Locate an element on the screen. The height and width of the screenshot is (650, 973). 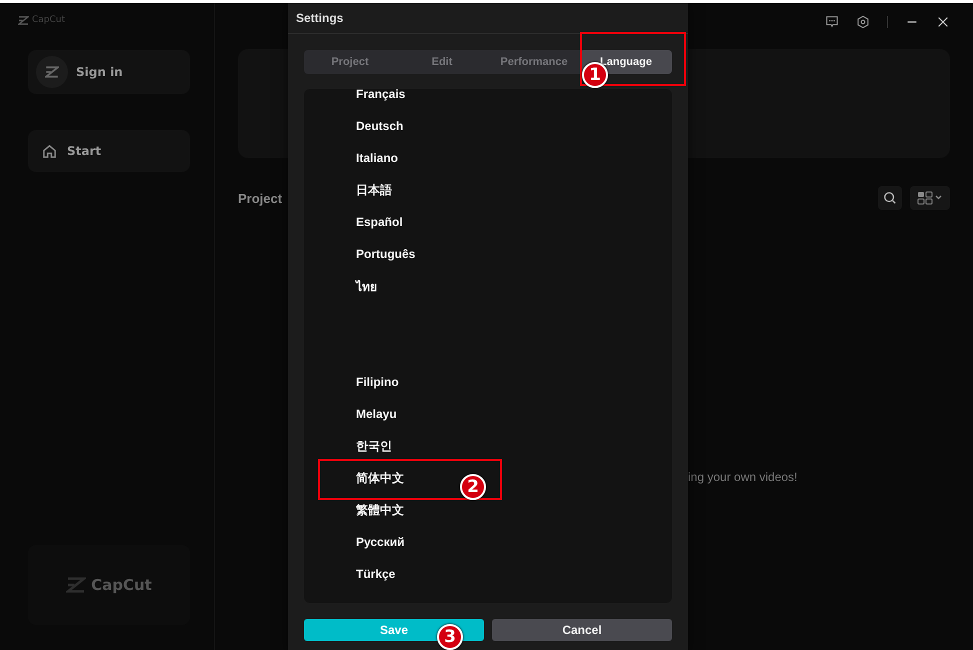
language-option: Русский is located at coordinates (380, 542).